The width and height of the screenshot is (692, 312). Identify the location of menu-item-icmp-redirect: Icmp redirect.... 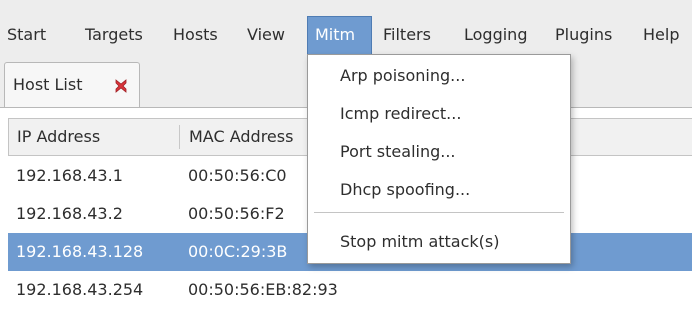
(439, 114).